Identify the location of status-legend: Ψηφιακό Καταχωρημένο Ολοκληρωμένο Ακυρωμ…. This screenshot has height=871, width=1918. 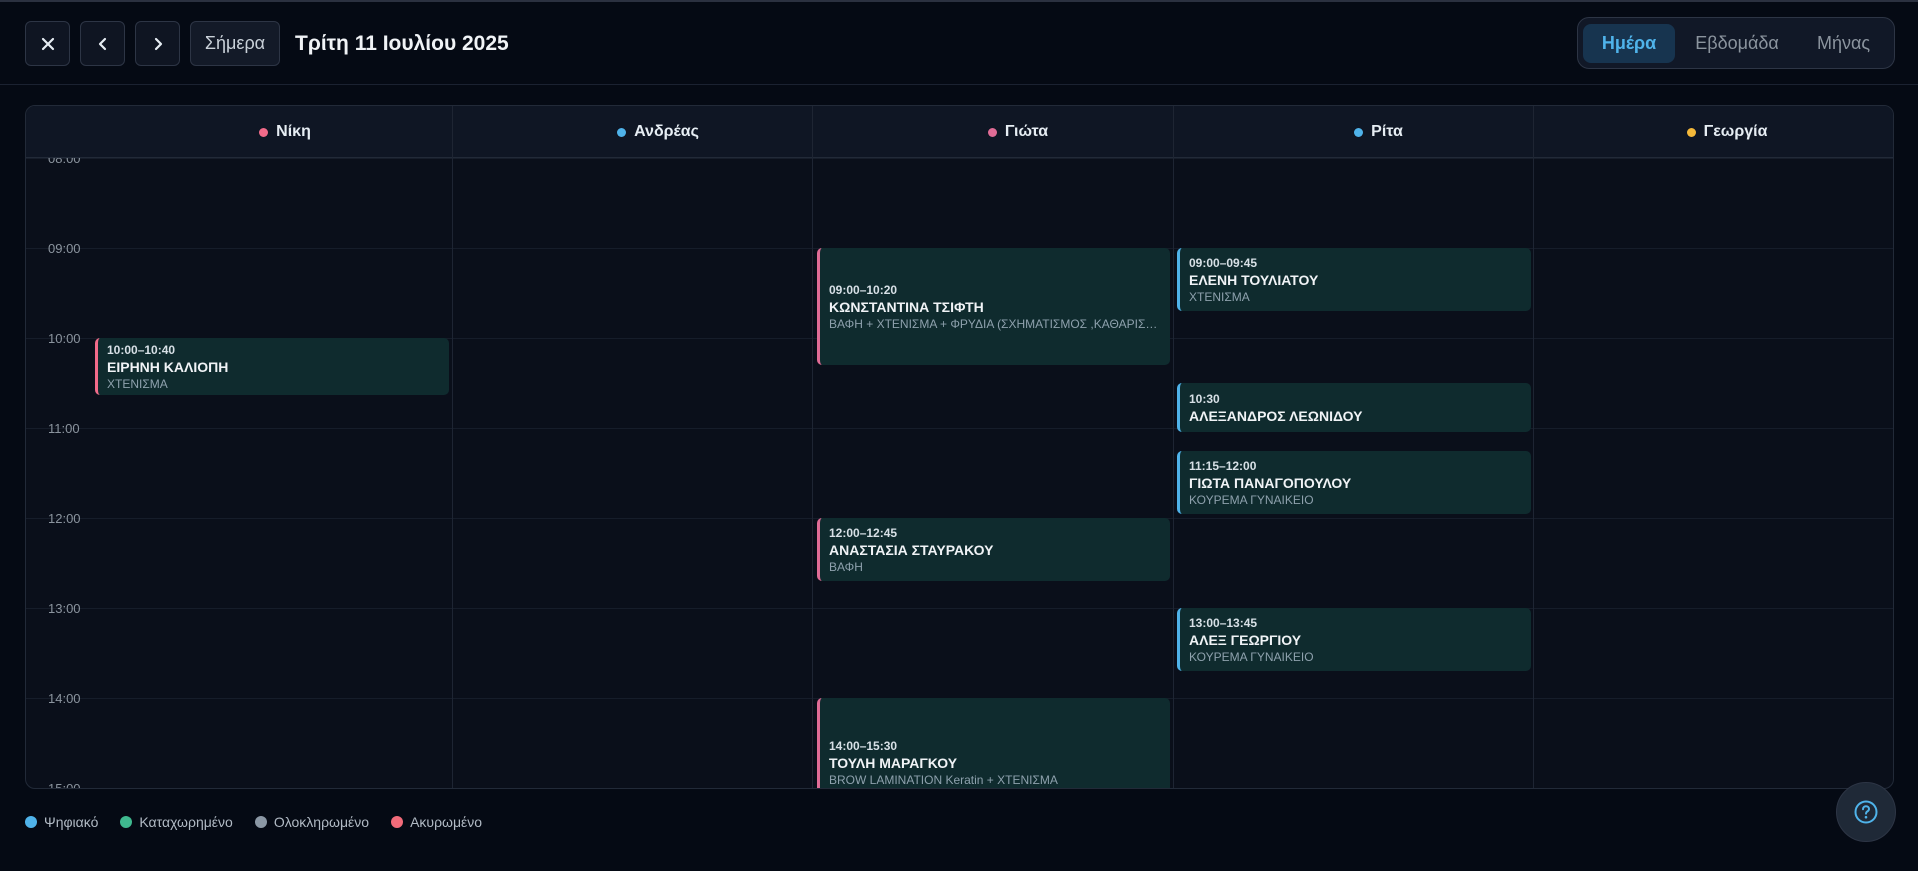
(253, 822).